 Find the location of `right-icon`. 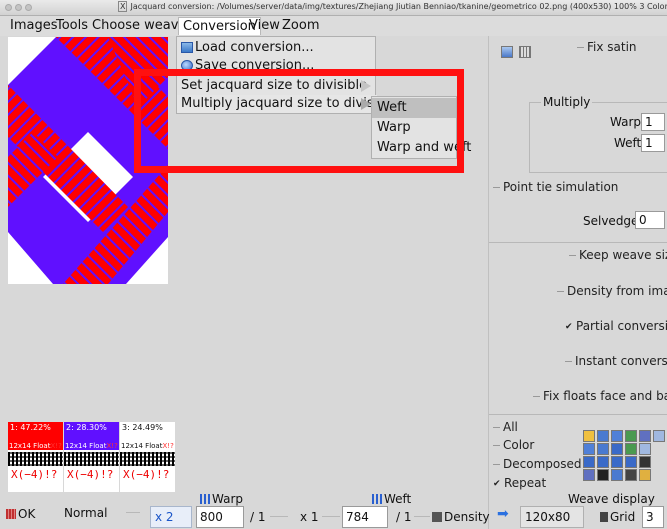

right-icon is located at coordinates (631, 462).